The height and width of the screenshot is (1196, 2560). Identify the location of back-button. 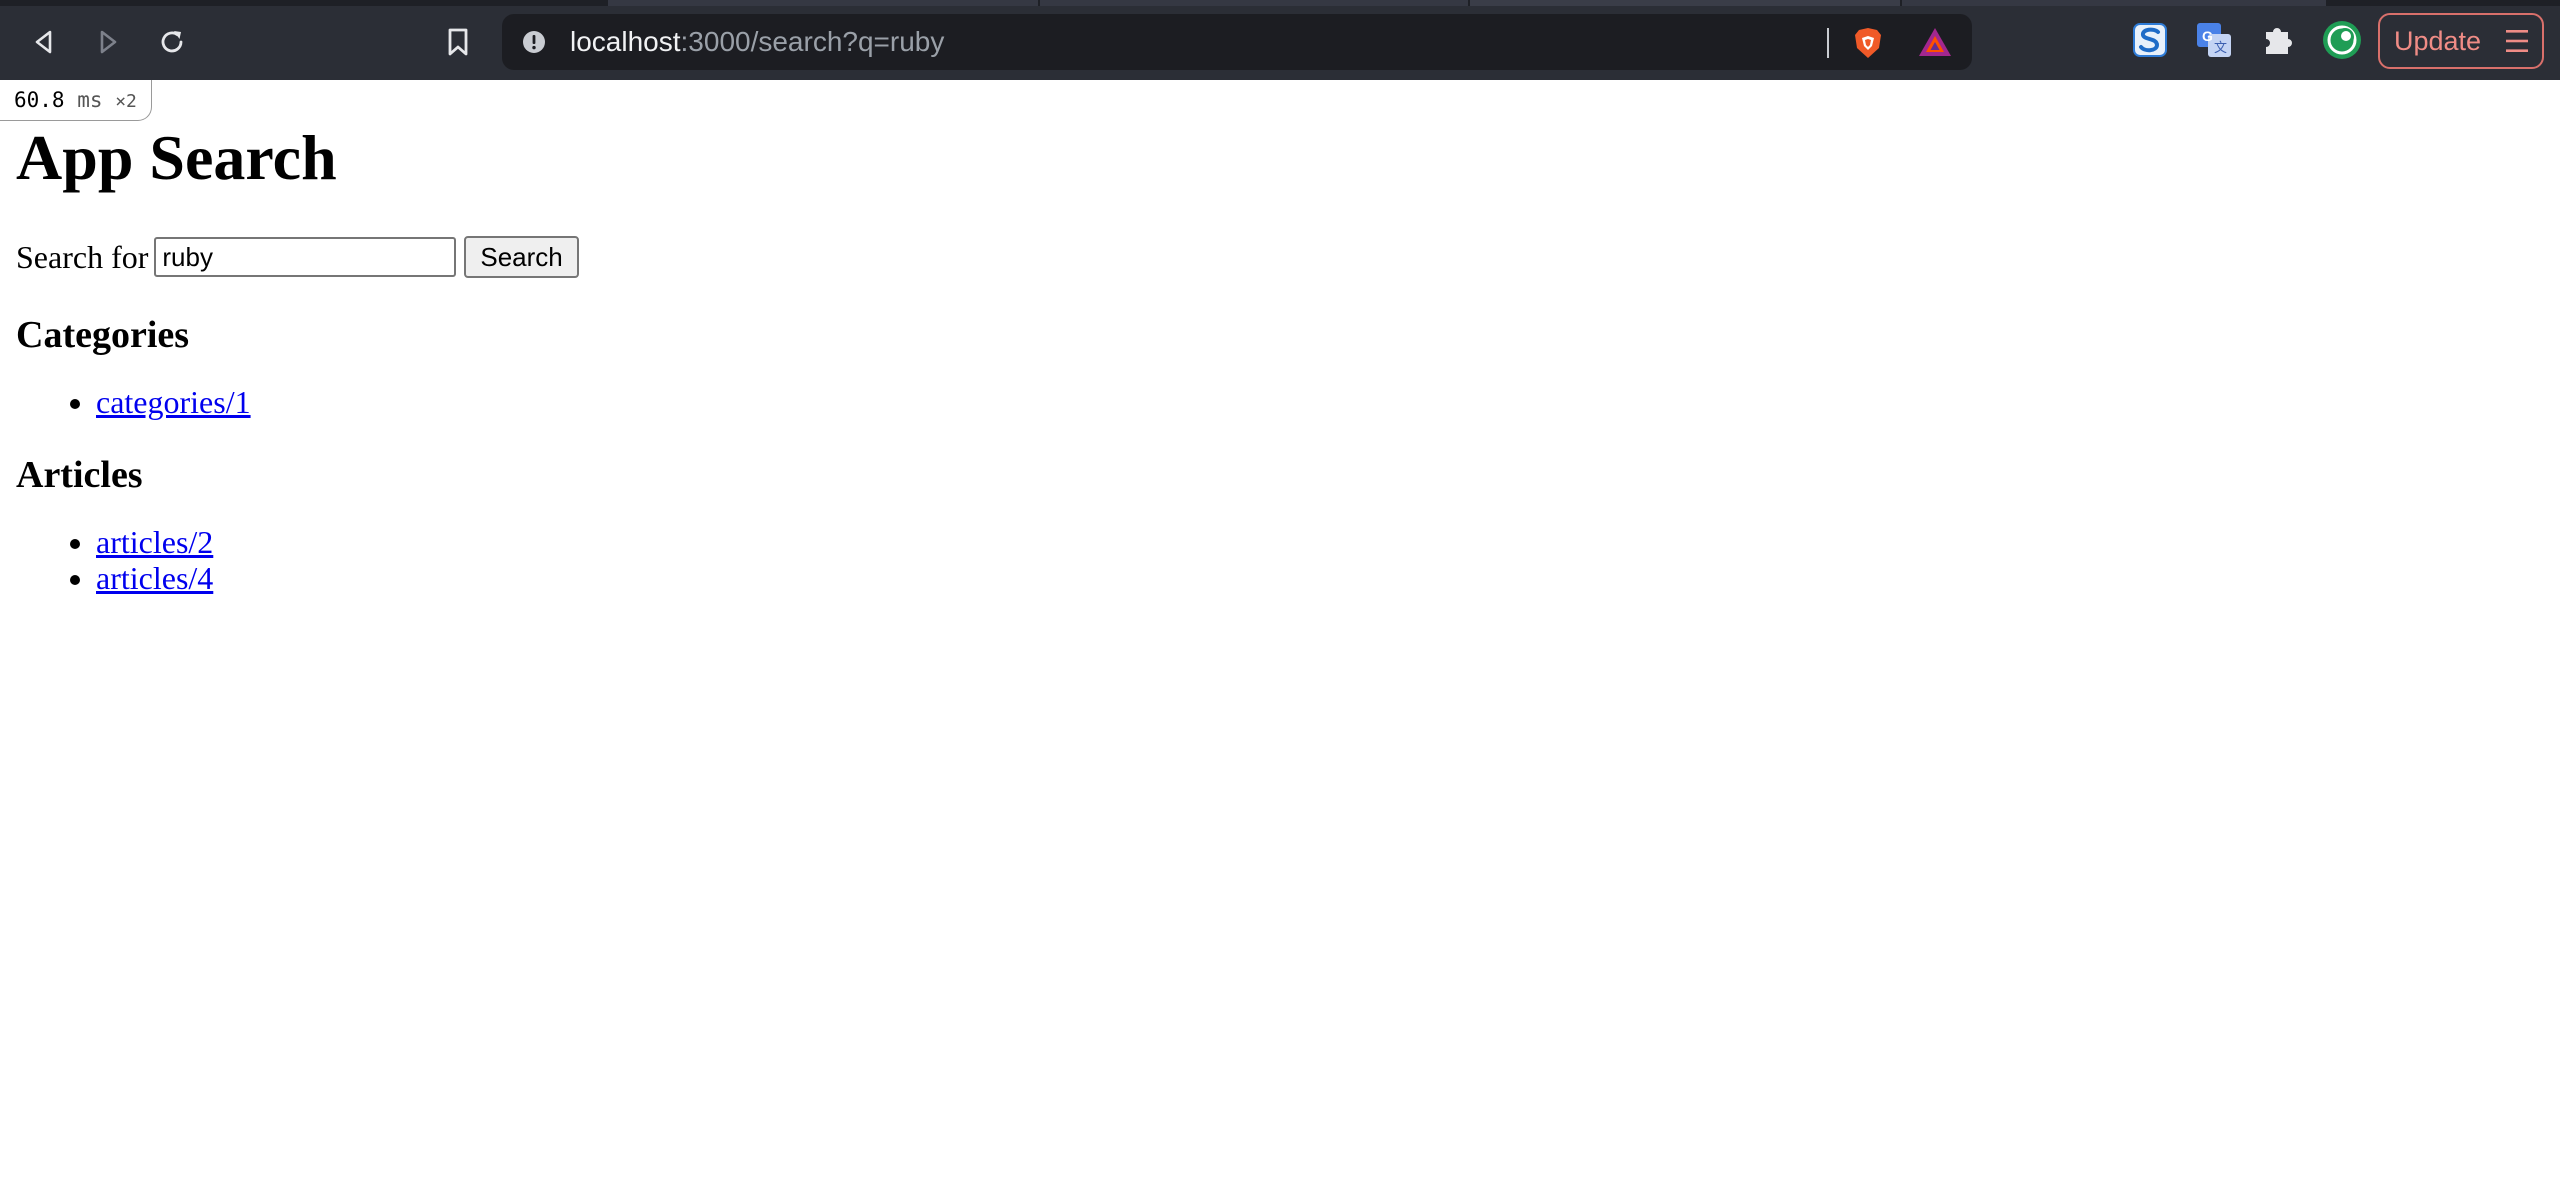
(44, 42).